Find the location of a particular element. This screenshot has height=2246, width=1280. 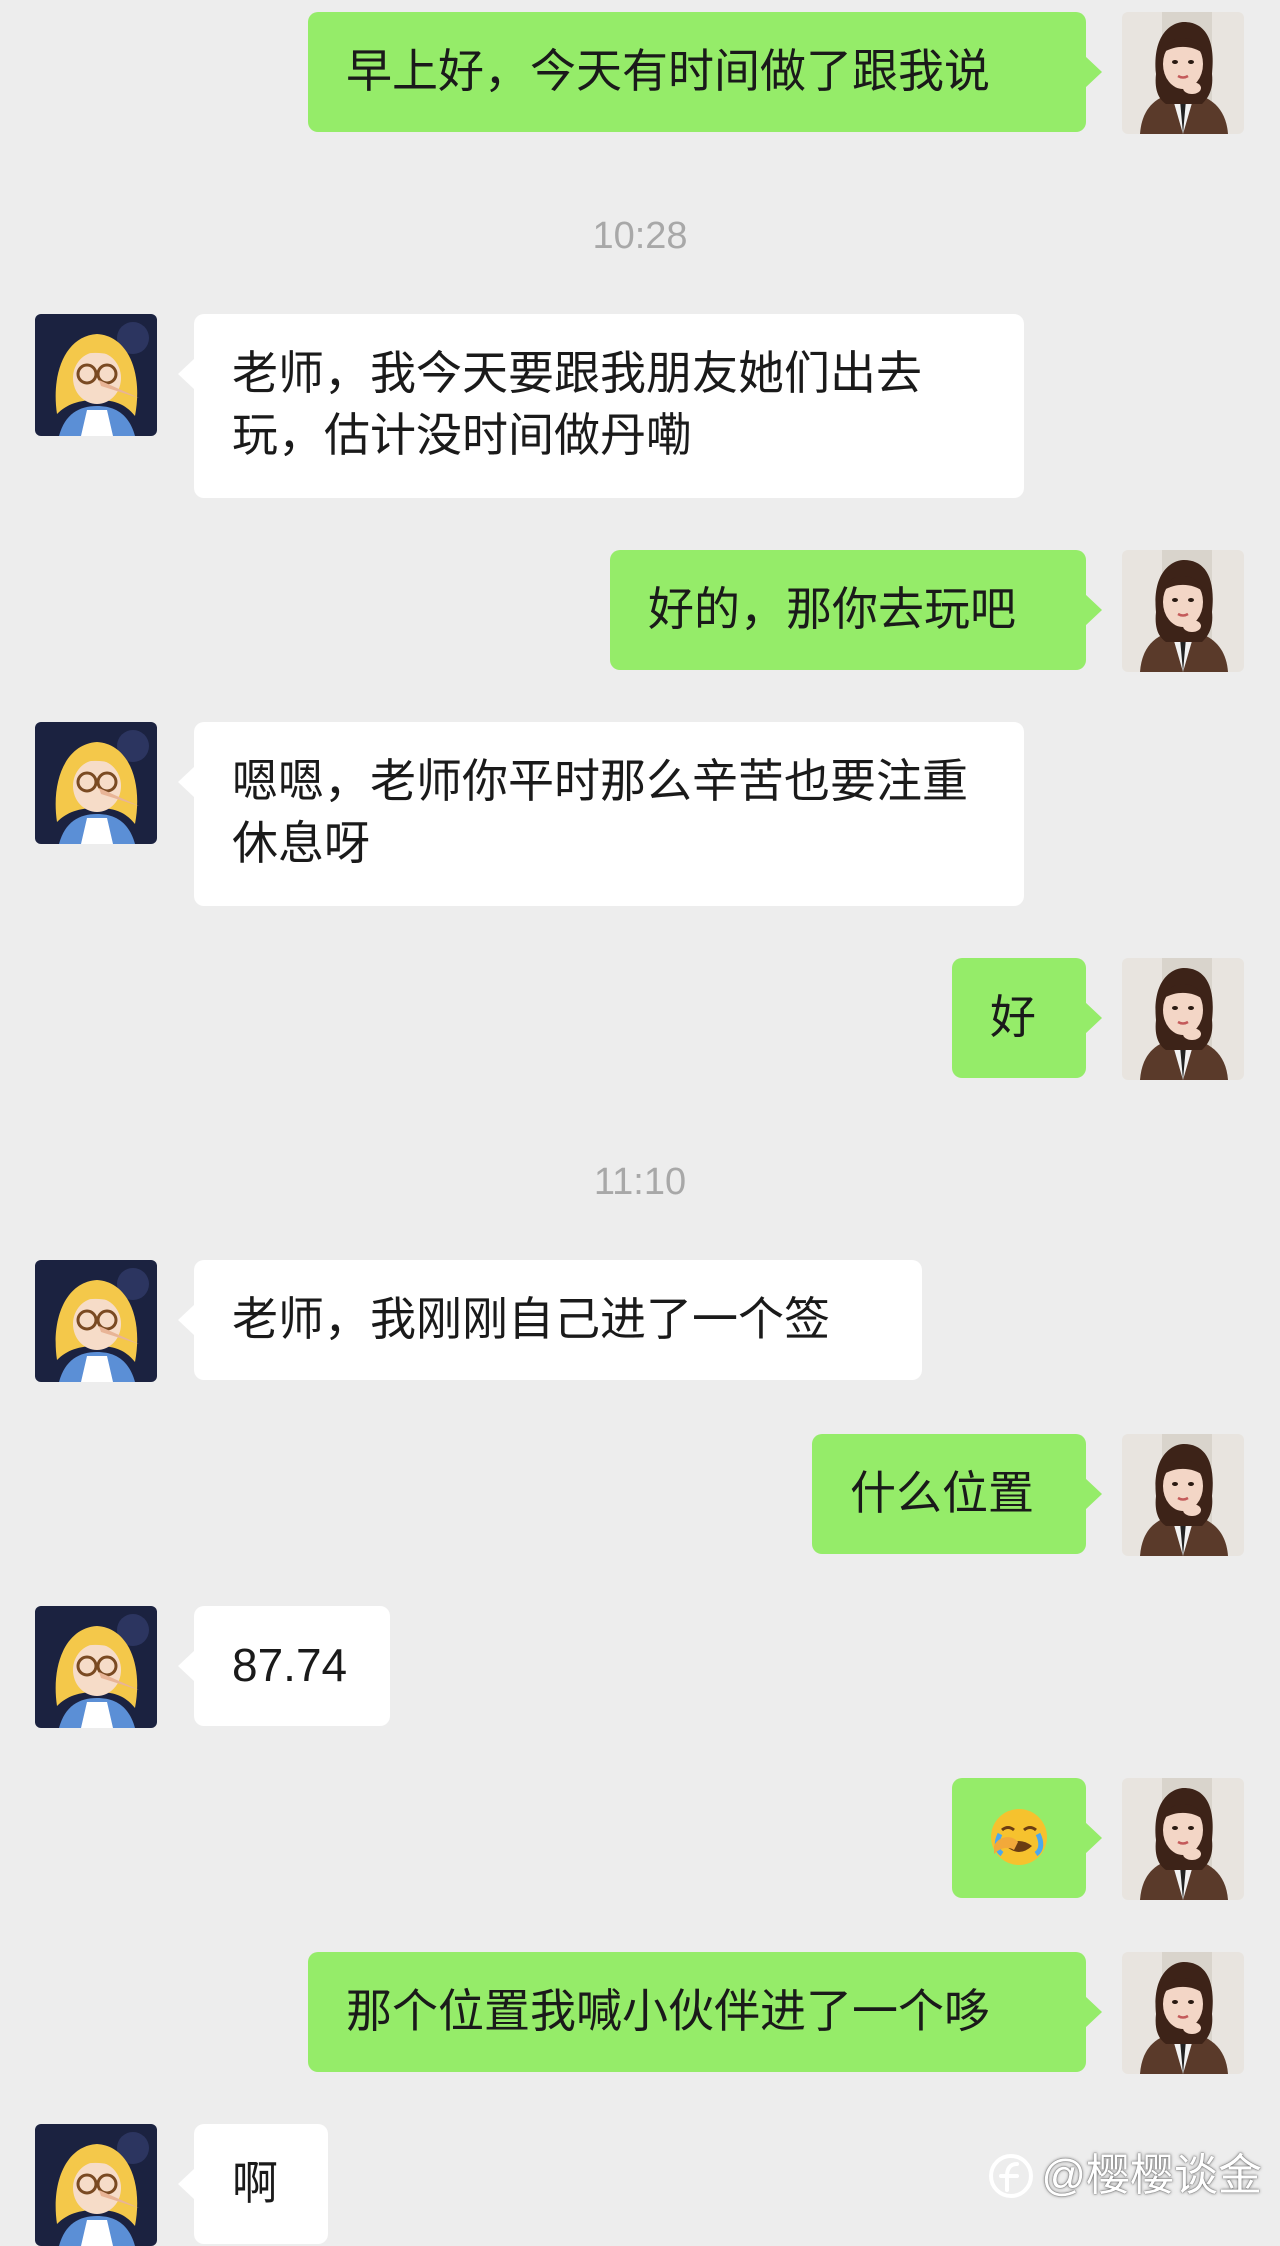

message-text: 嗯嗯，老师你平时那么辛苦也要注重休息呀 is located at coordinates (600, 812).